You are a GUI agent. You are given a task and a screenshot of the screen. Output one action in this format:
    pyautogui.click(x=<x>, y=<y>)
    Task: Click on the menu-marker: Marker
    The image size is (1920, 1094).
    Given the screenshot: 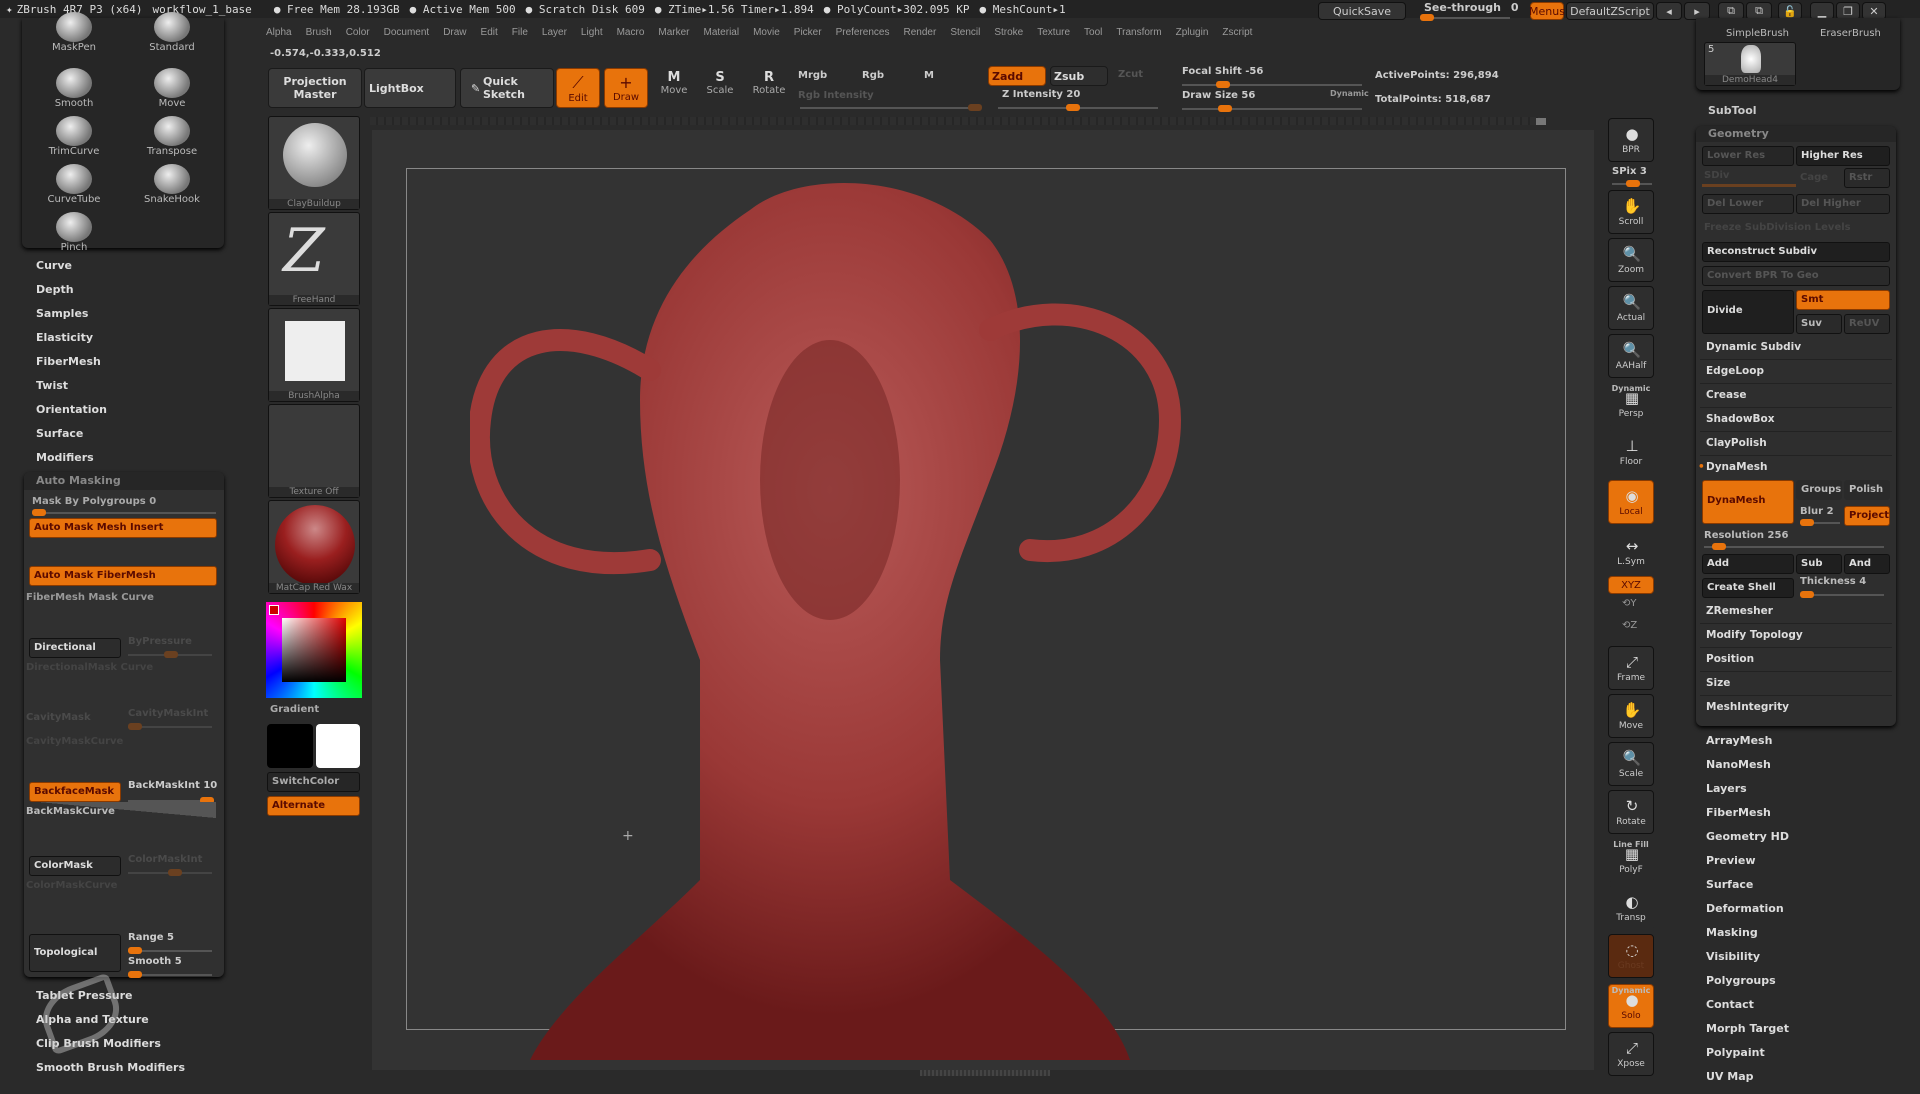 What is the action you would take?
    pyautogui.click(x=673, y=34)
    